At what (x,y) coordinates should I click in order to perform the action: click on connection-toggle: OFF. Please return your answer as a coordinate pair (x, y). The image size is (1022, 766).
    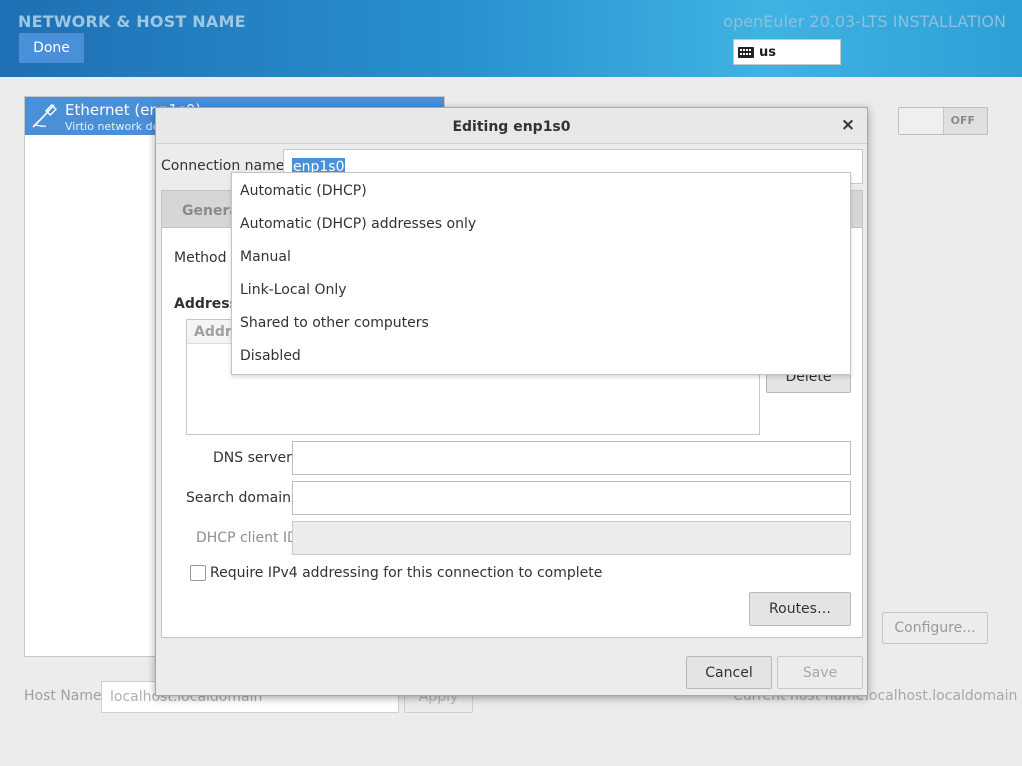
    Looking at the image, I should click on (943, 121).